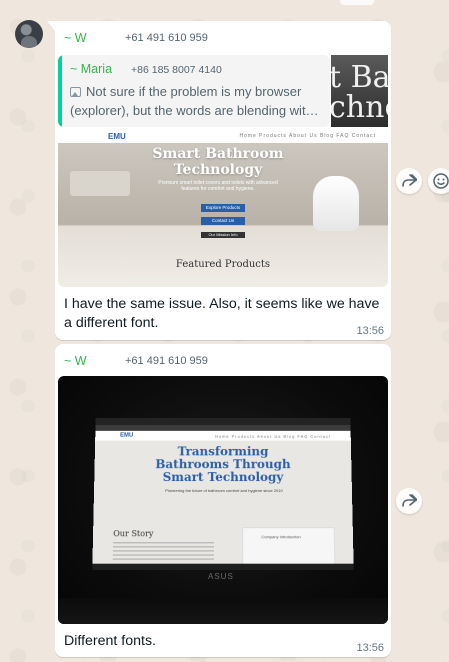 This screenshot has width=449, height=662. What do you see at coordinates (133, 534) in the screenshot?
I see `site-story-heading: Our Story` at bounding box center [133, 534].